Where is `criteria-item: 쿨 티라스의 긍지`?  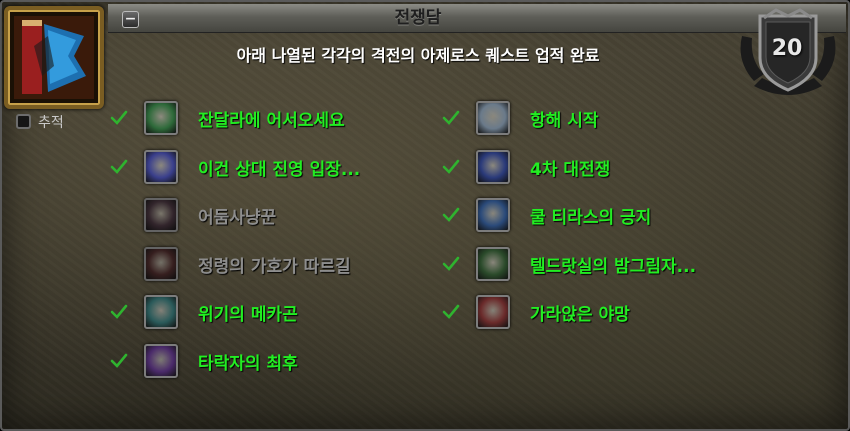 criteria-item: 쿨 티라스의 긍지 is located at coordinates (602, 218).